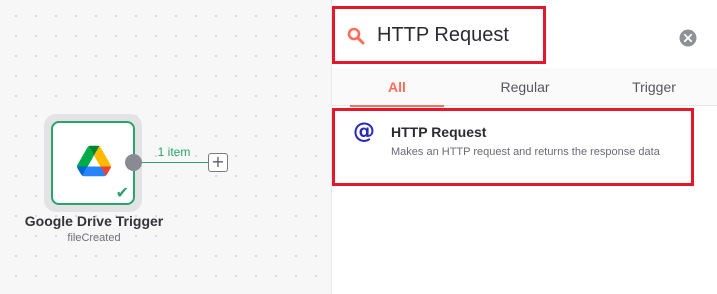  What do you see at coordinates (175, 162) in the screenshot?
I see `connection-line` at bounding box center [175, 162].